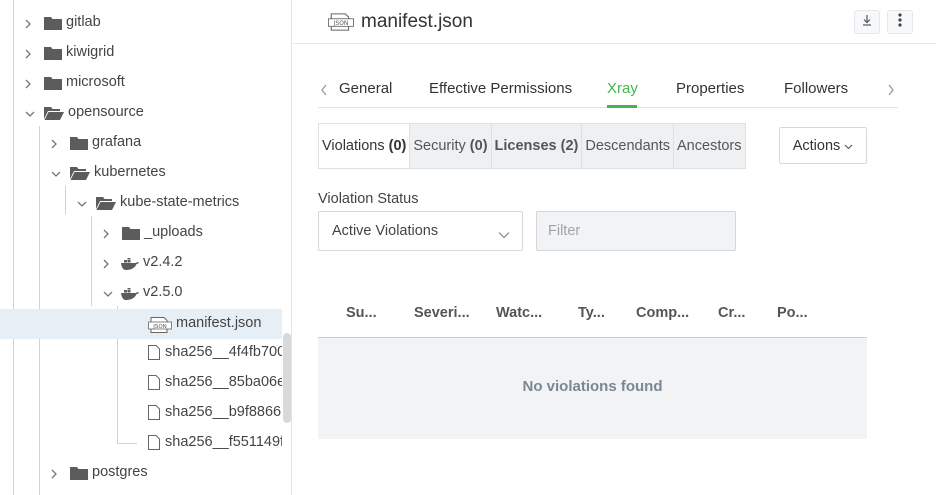  I want to click on subtab-label: Security, so click(439, 146).